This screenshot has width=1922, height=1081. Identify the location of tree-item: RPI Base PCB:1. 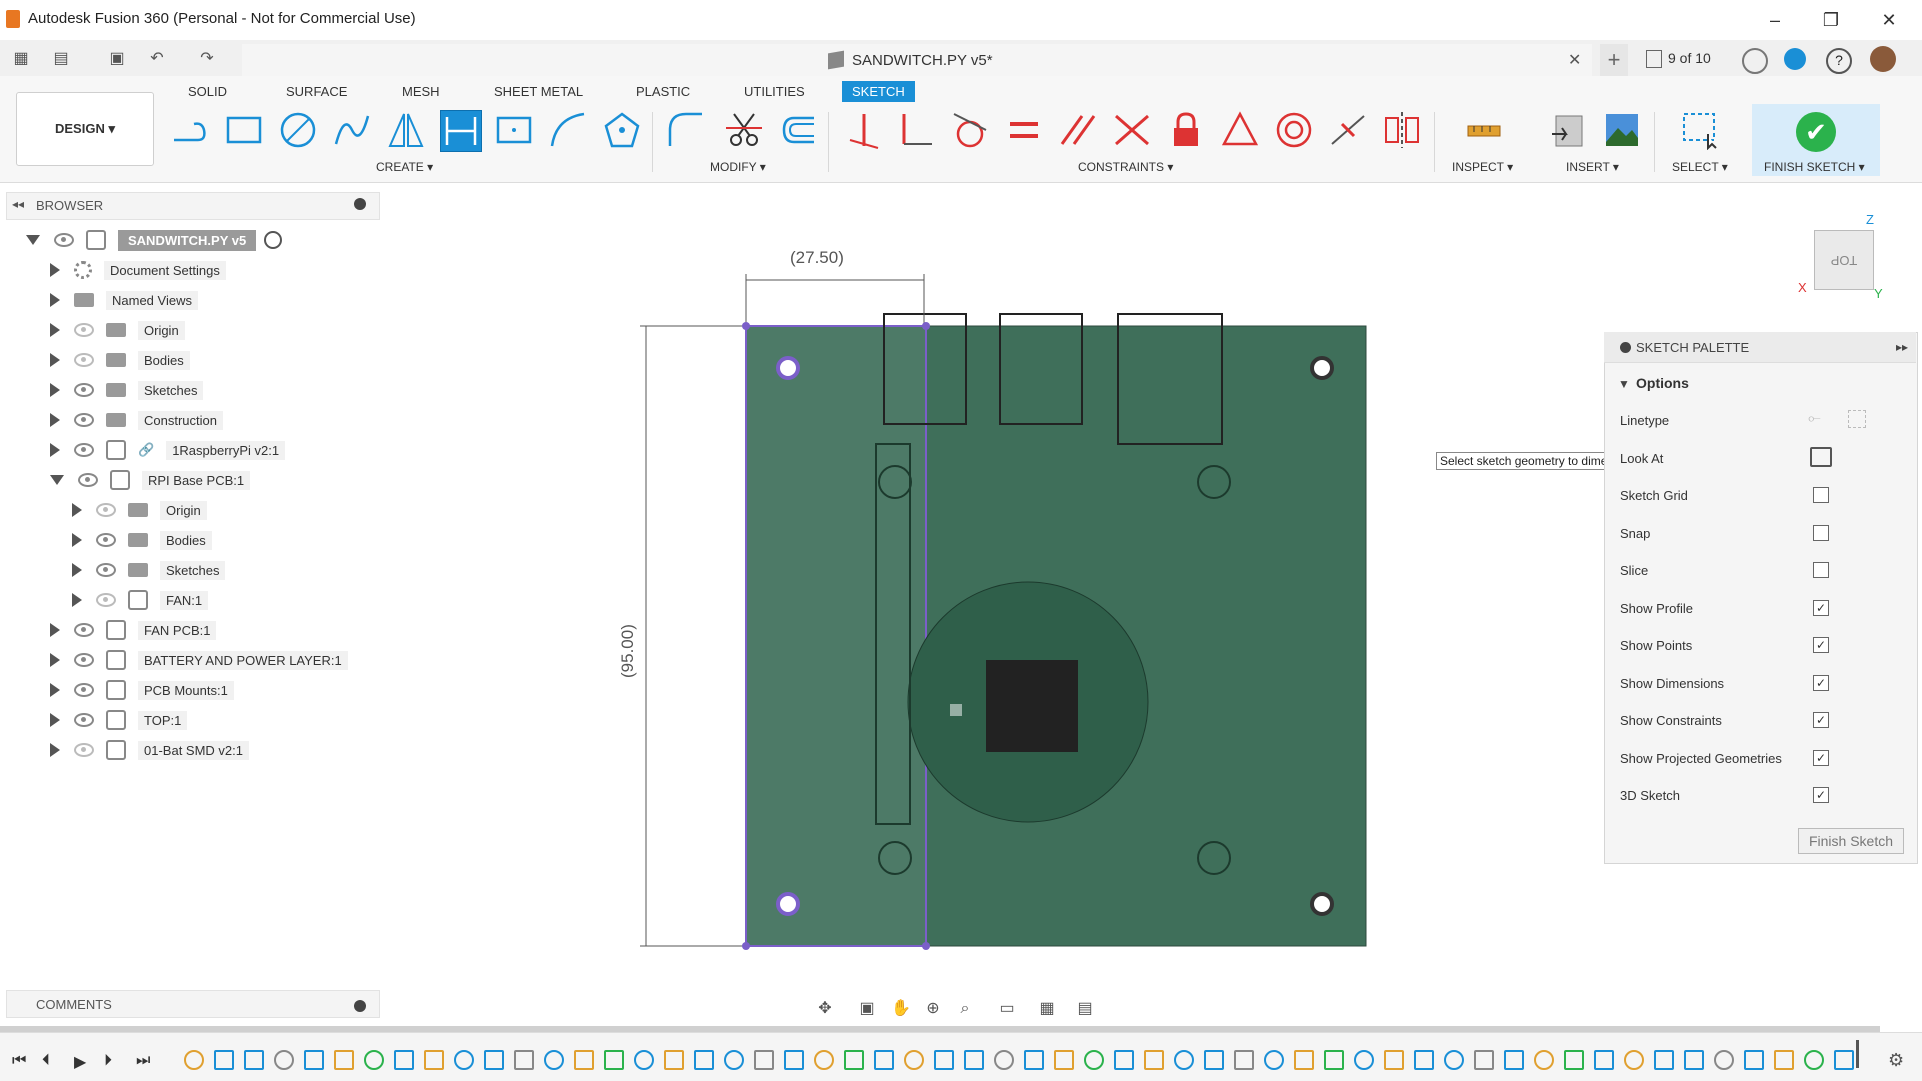
(150, 480).